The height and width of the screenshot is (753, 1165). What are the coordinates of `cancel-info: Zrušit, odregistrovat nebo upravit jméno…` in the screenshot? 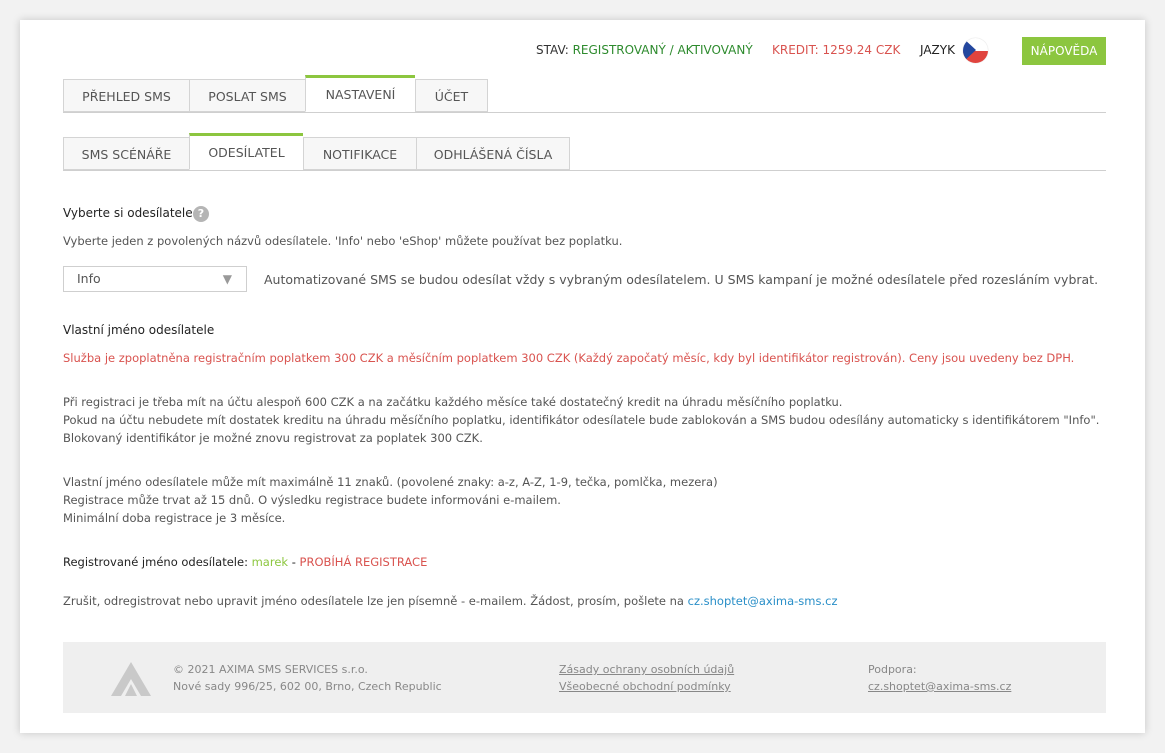 It's located at (450, 601).